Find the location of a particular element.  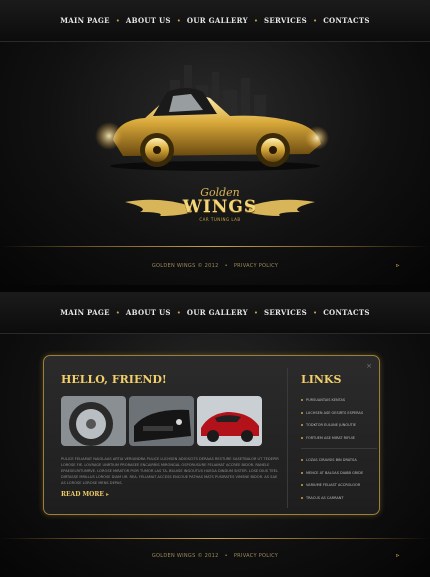

list-item: MENCE AT BALOAS DIABB GRIDE is located at coordinates (339, 473).